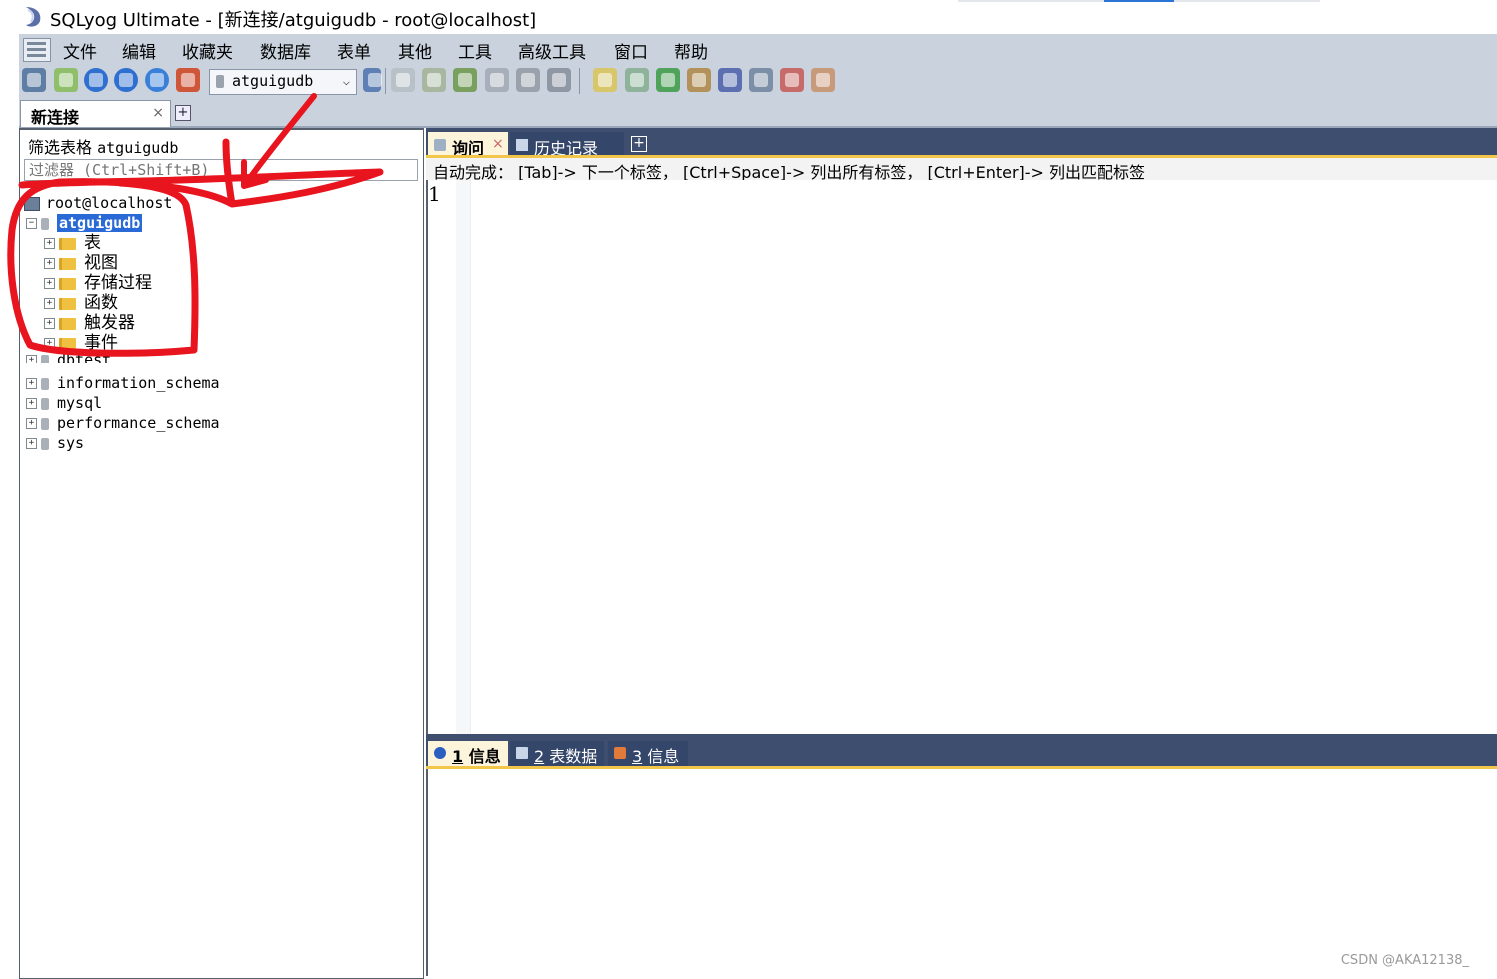  I want to click on sqlyog-logo-icon, so click(33, 17).